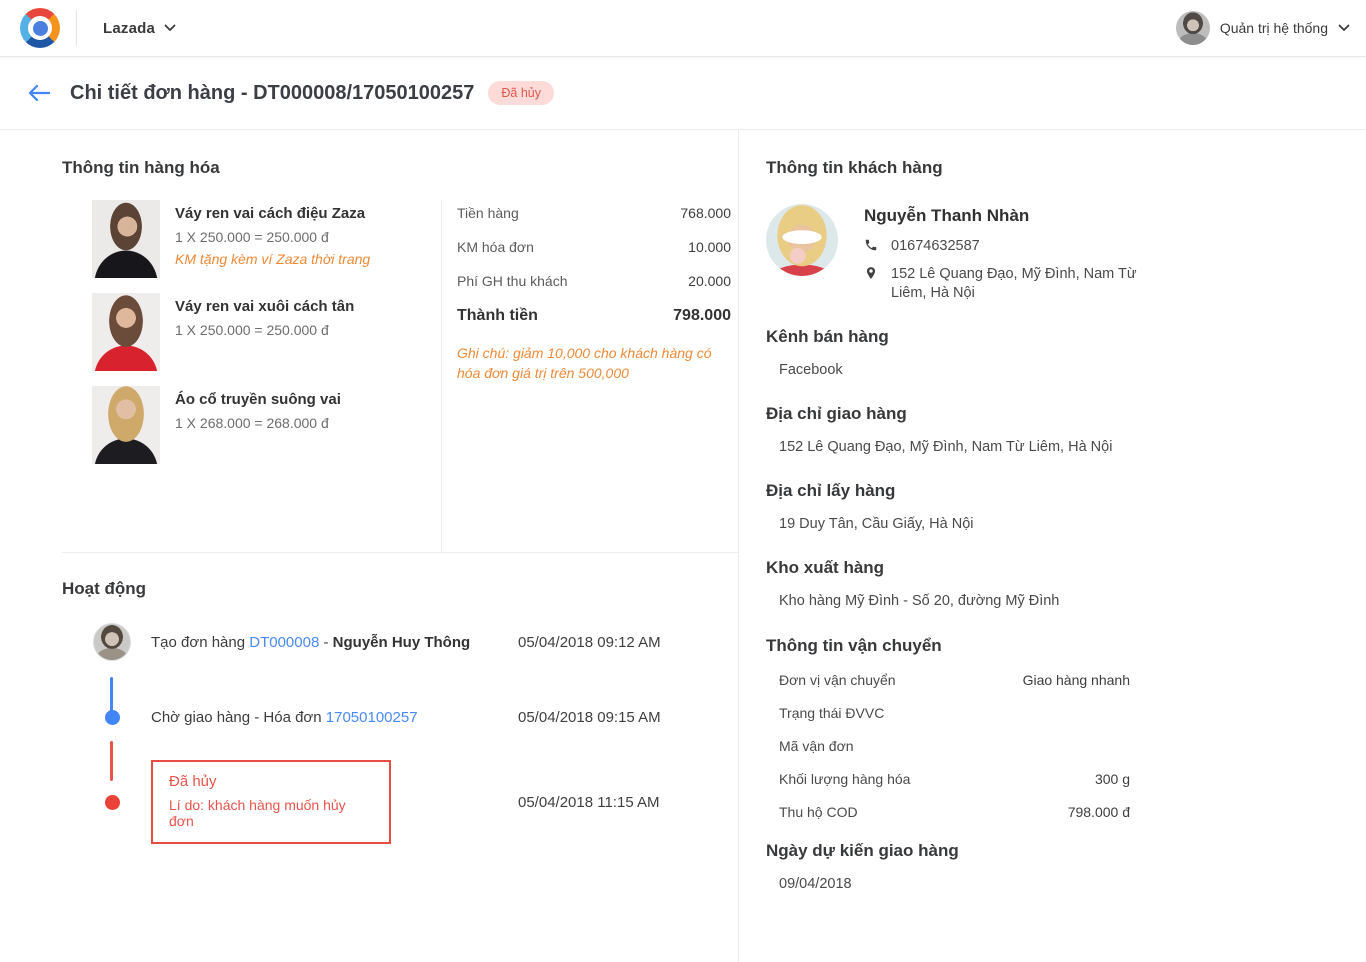 This screenshot has height=962, width=1366. I want to click on event-timestamp: 05/04/2018 11:15 AM, so click(589, 802).